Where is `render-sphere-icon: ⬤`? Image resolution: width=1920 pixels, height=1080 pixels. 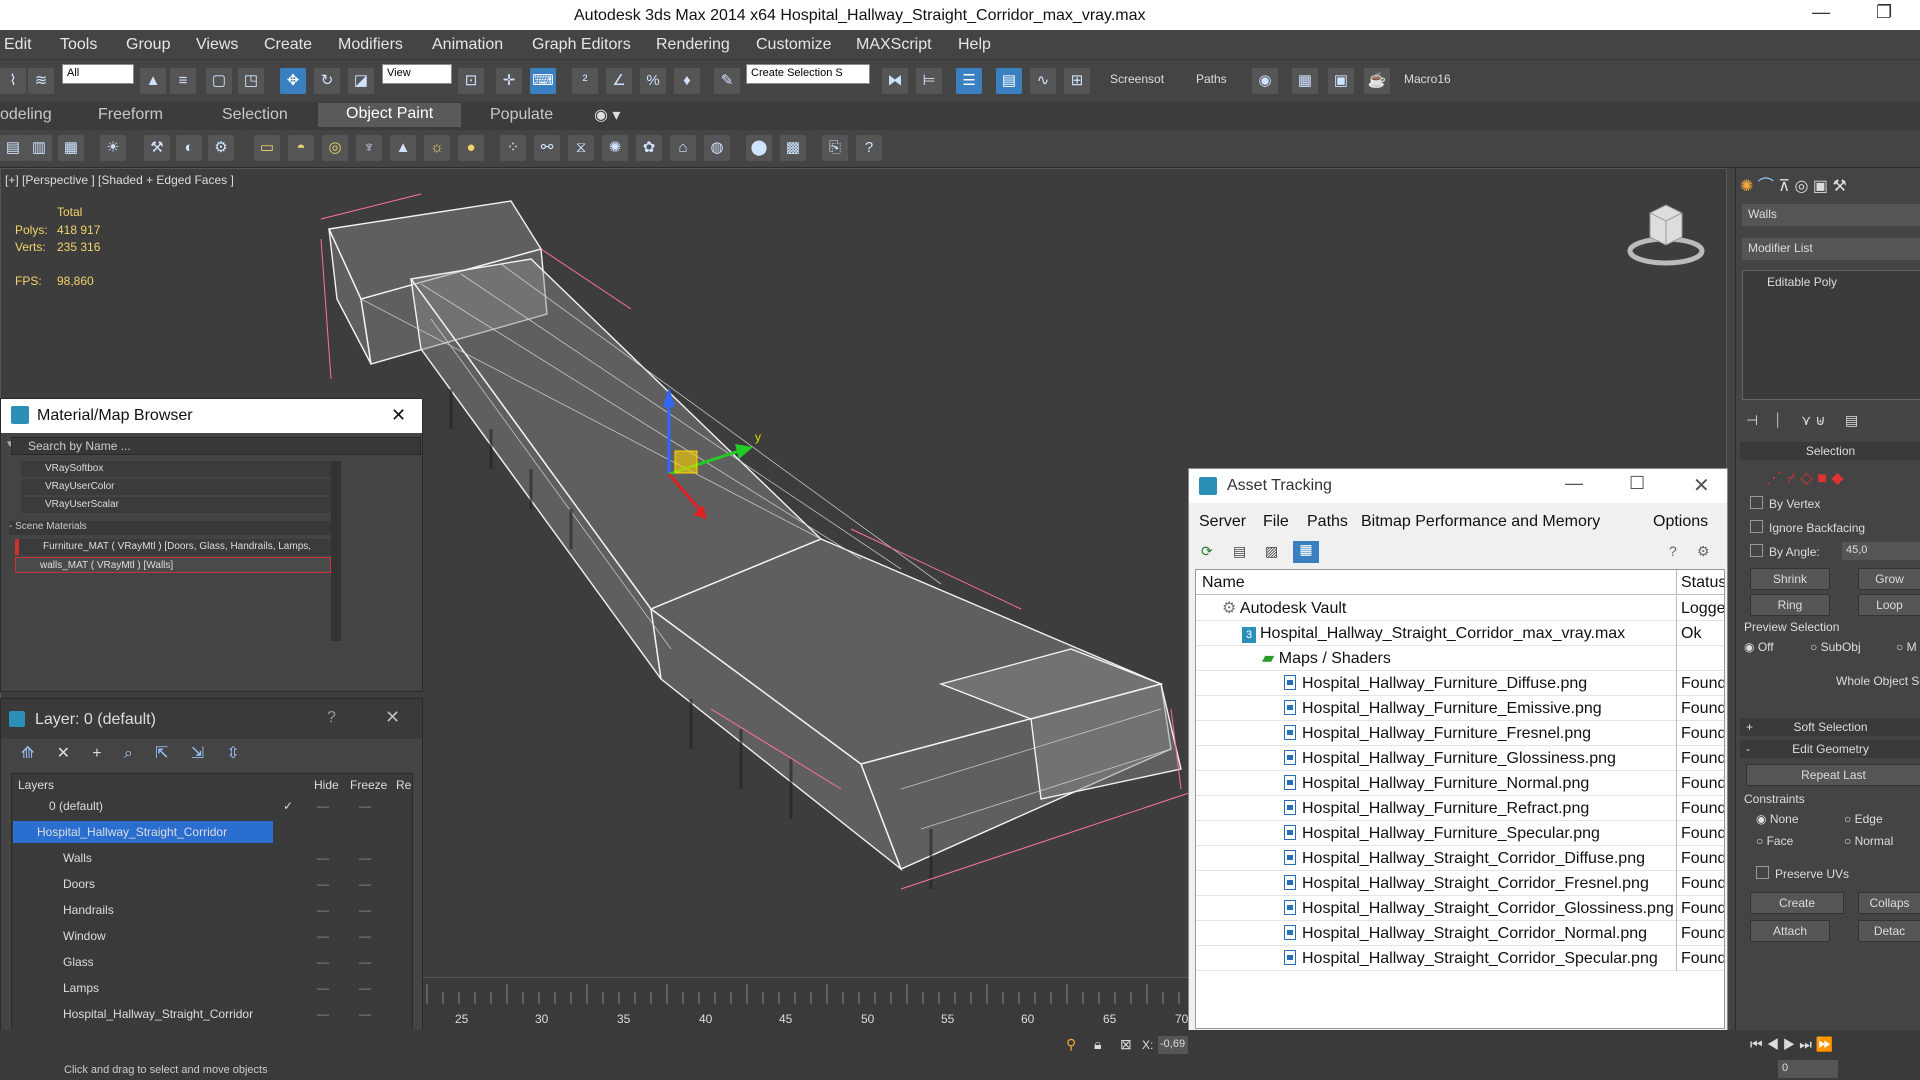 render-sphere-icon: ⬤ is located at coordinates (759, 148).